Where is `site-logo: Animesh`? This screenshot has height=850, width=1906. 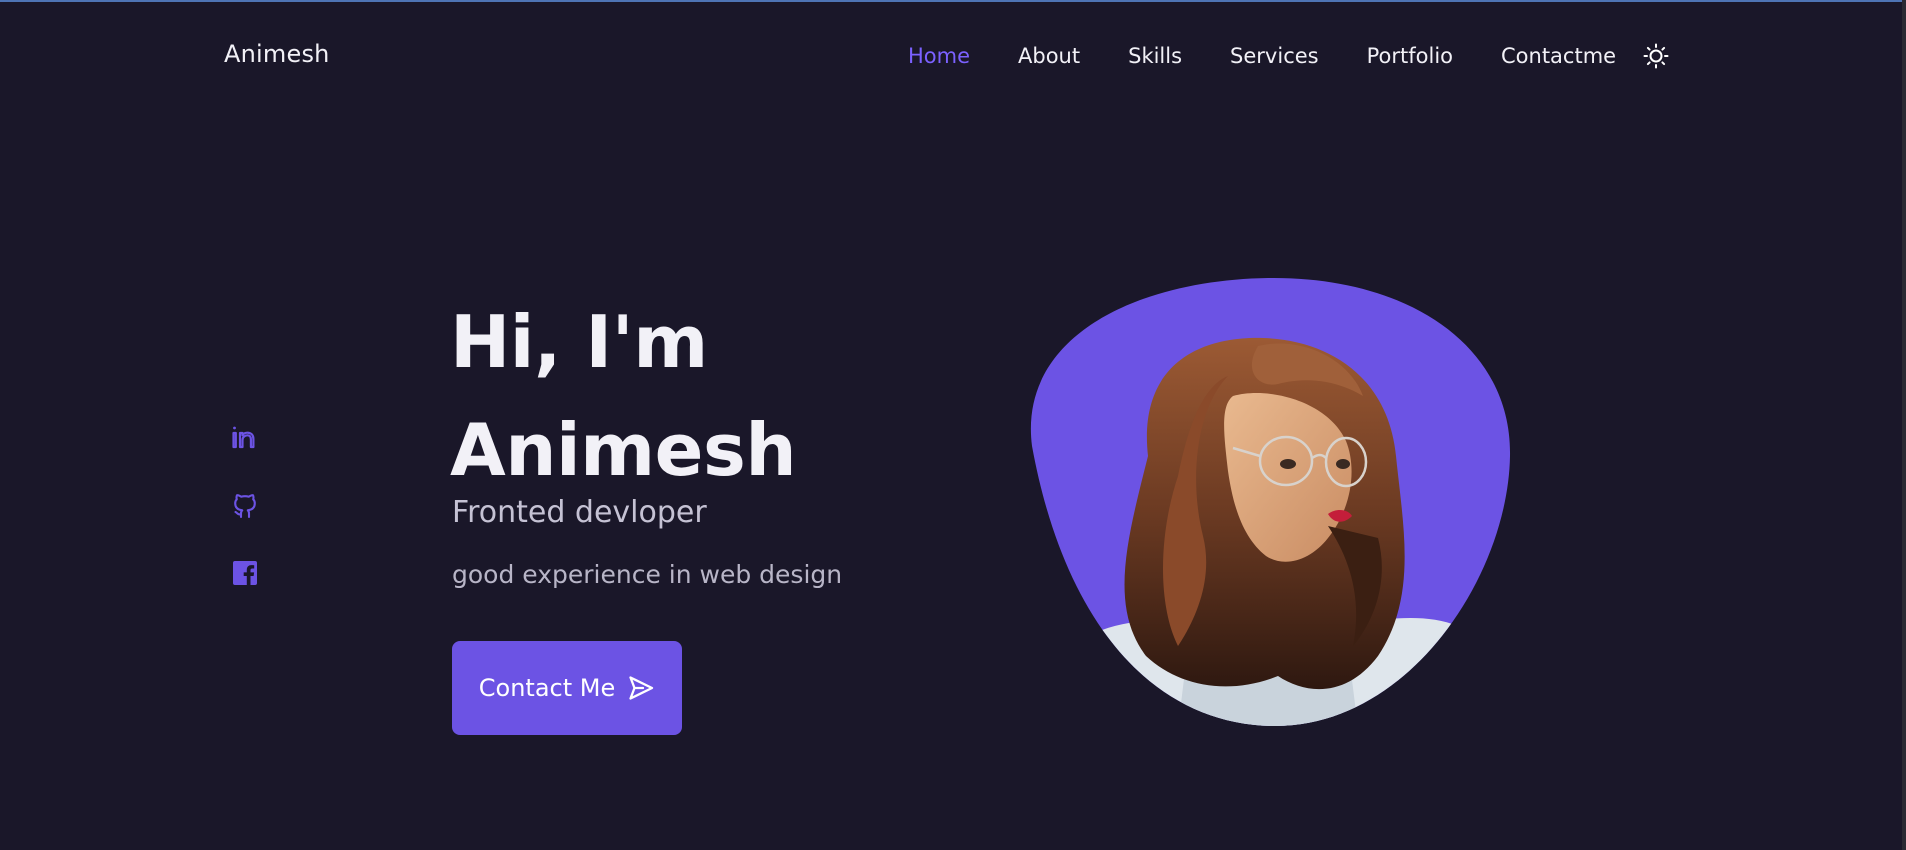
site-logo: Animesh is located at coordinates (277, 54).